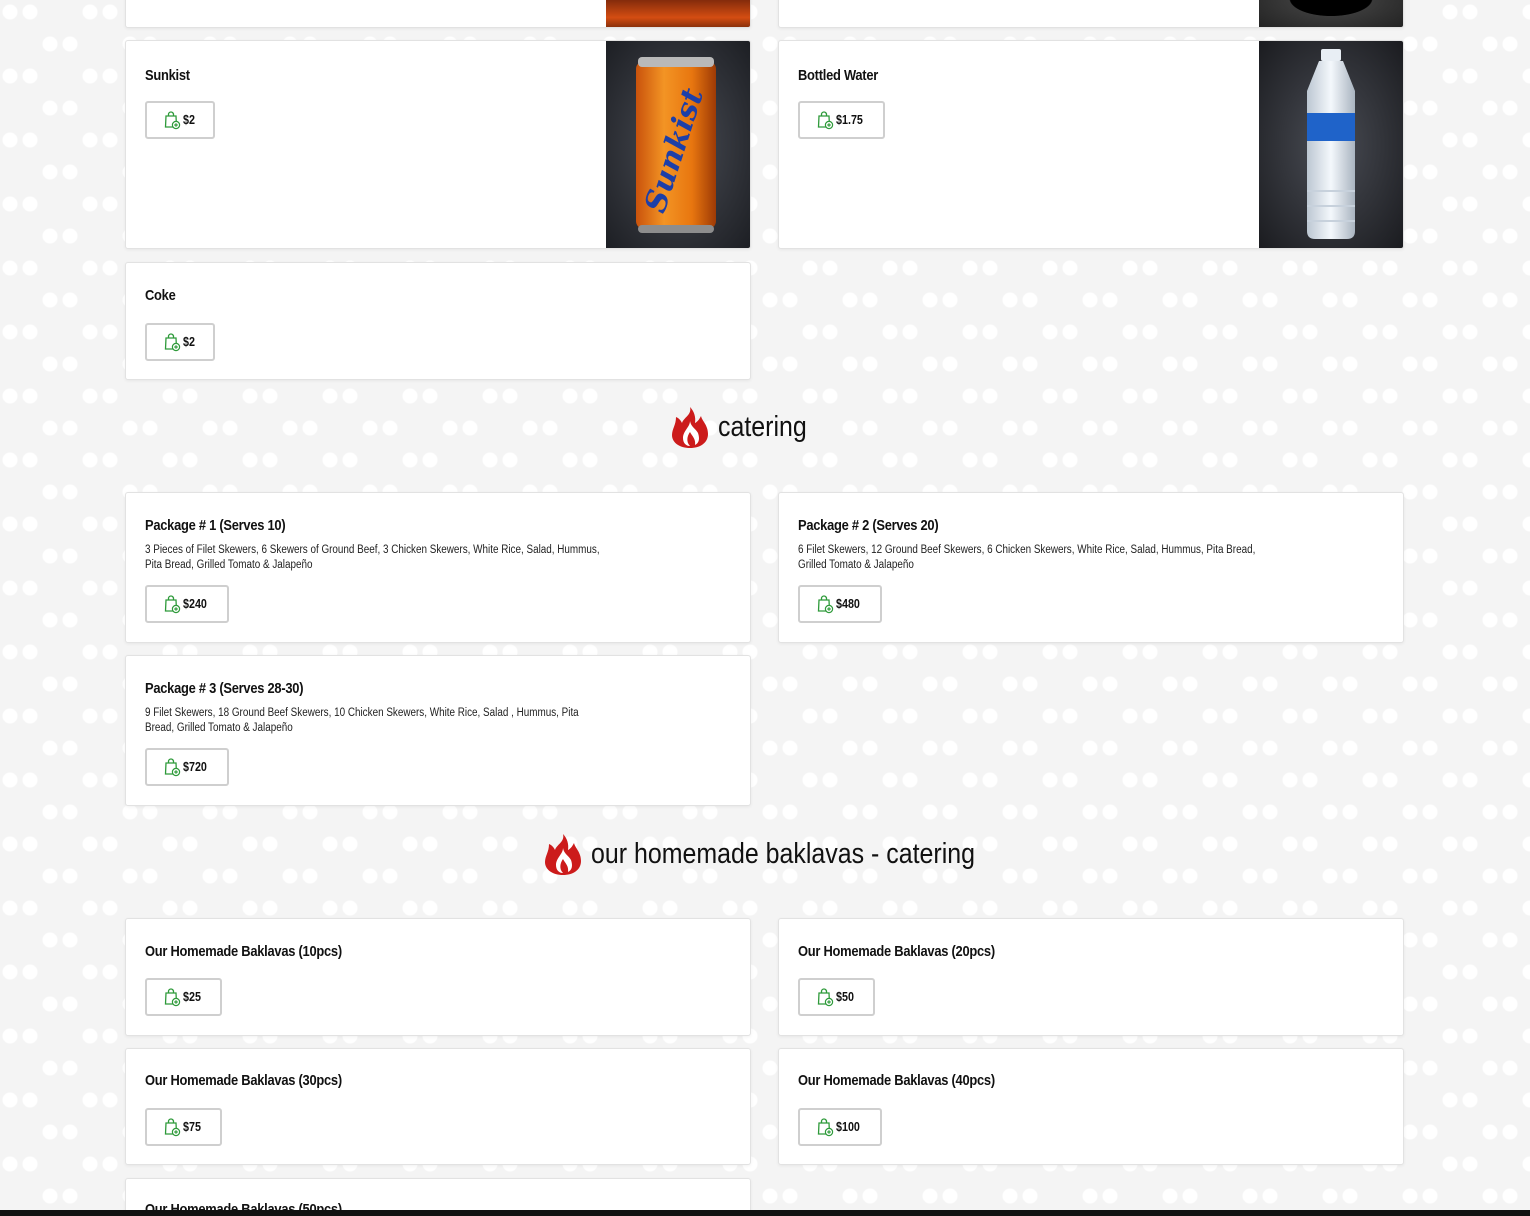 The image size is (1530, 1216). What do you see at coordinates (868, 525) in the screenshot?
I see `item-name: Package # 2 (Serves 20)` at bounding box center [868, 525].